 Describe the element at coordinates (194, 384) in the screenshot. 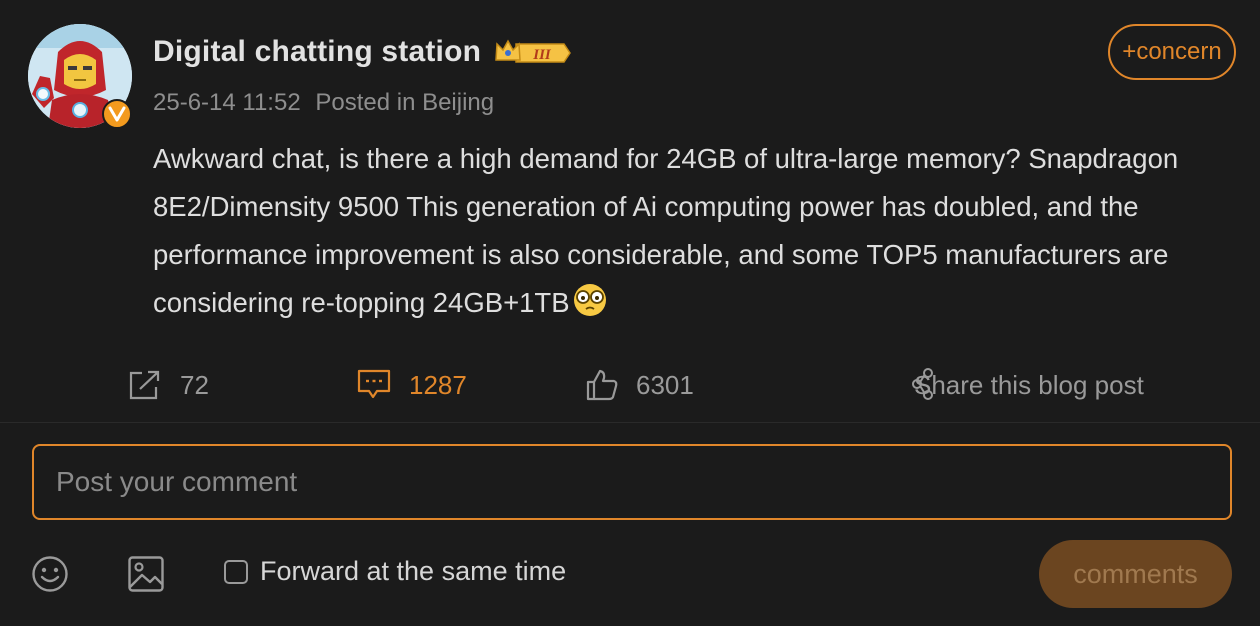

I see `repost-count: 72` at that location.